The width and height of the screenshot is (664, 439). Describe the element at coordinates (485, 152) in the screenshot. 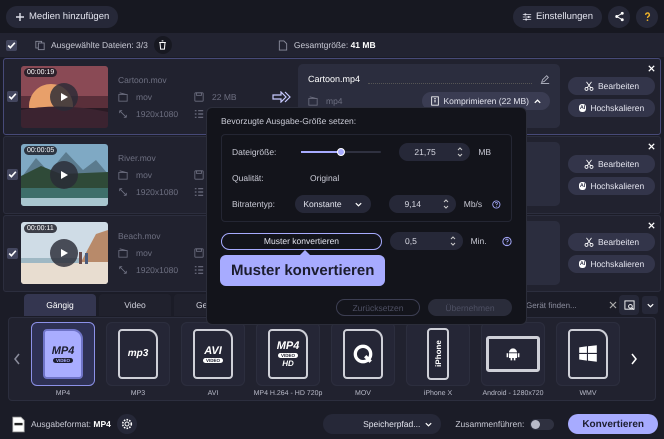

I see `file-size-unit: MB` at that location.